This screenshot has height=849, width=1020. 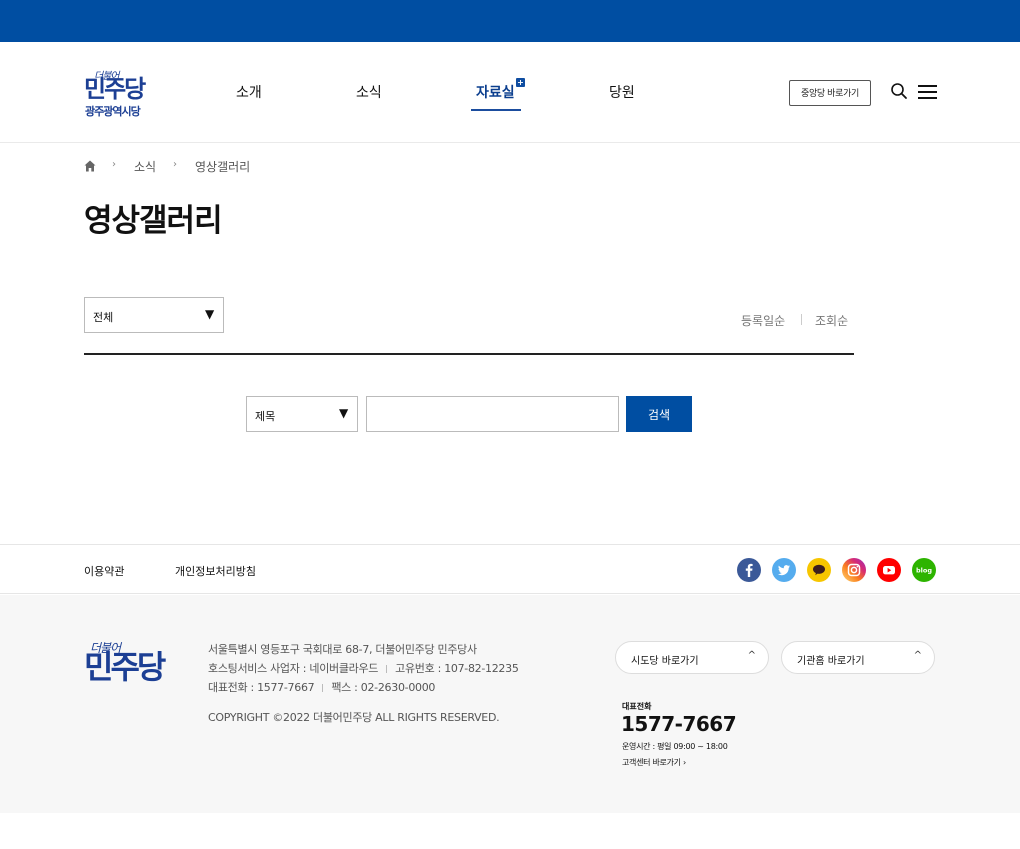 I want to click on youtube-icon, so click(x=889, y=570).